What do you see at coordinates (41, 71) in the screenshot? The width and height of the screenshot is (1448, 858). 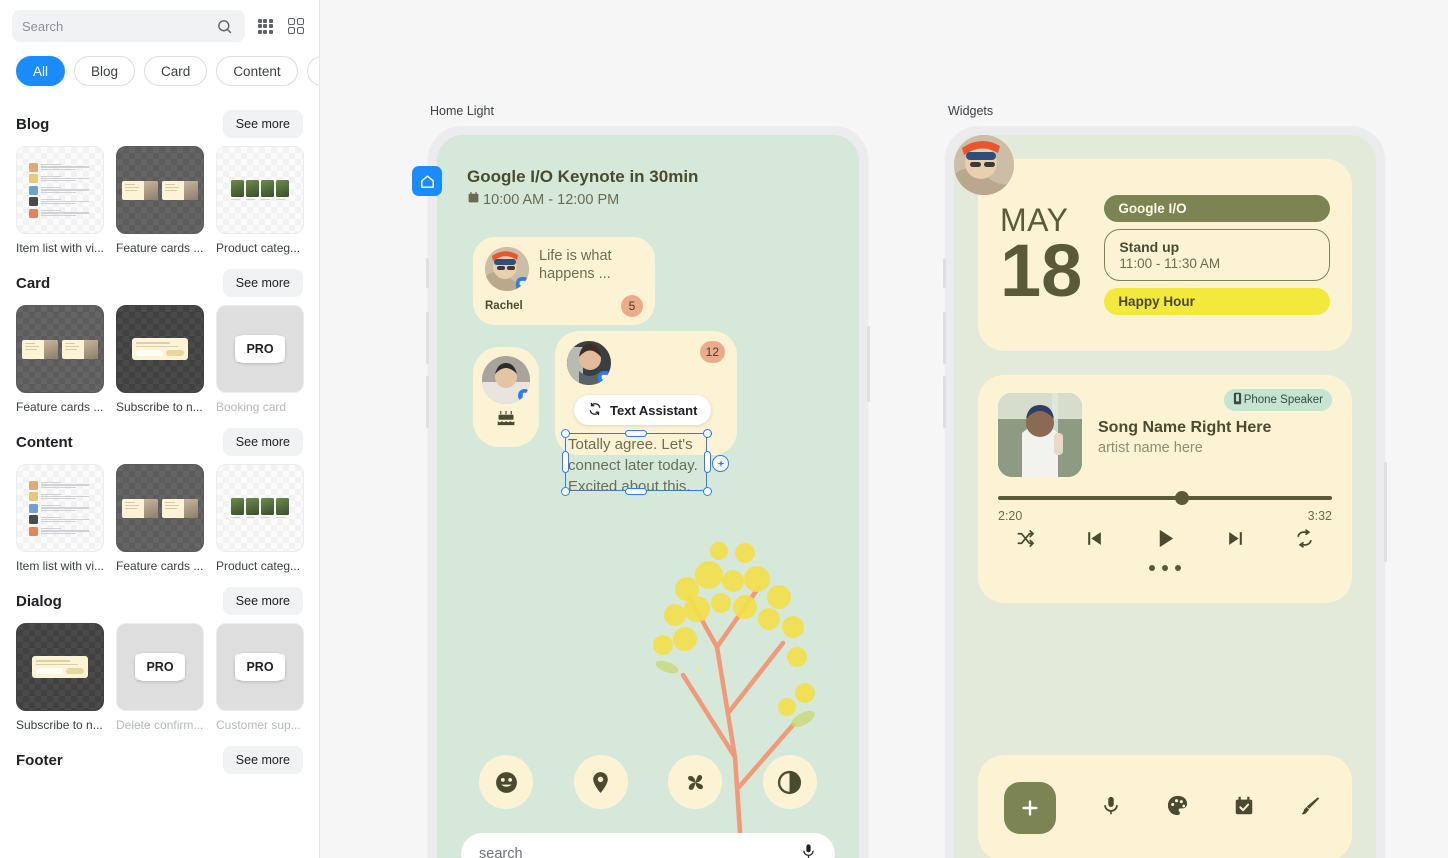 I see `chip-all: All` at bounding box center [41, 71].